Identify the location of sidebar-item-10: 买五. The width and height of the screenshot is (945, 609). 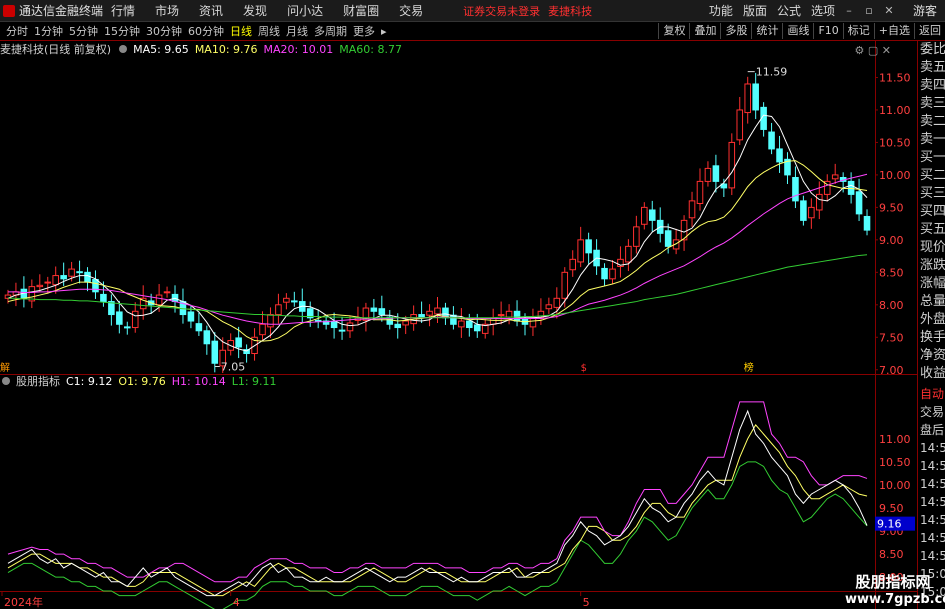
(931, 230).